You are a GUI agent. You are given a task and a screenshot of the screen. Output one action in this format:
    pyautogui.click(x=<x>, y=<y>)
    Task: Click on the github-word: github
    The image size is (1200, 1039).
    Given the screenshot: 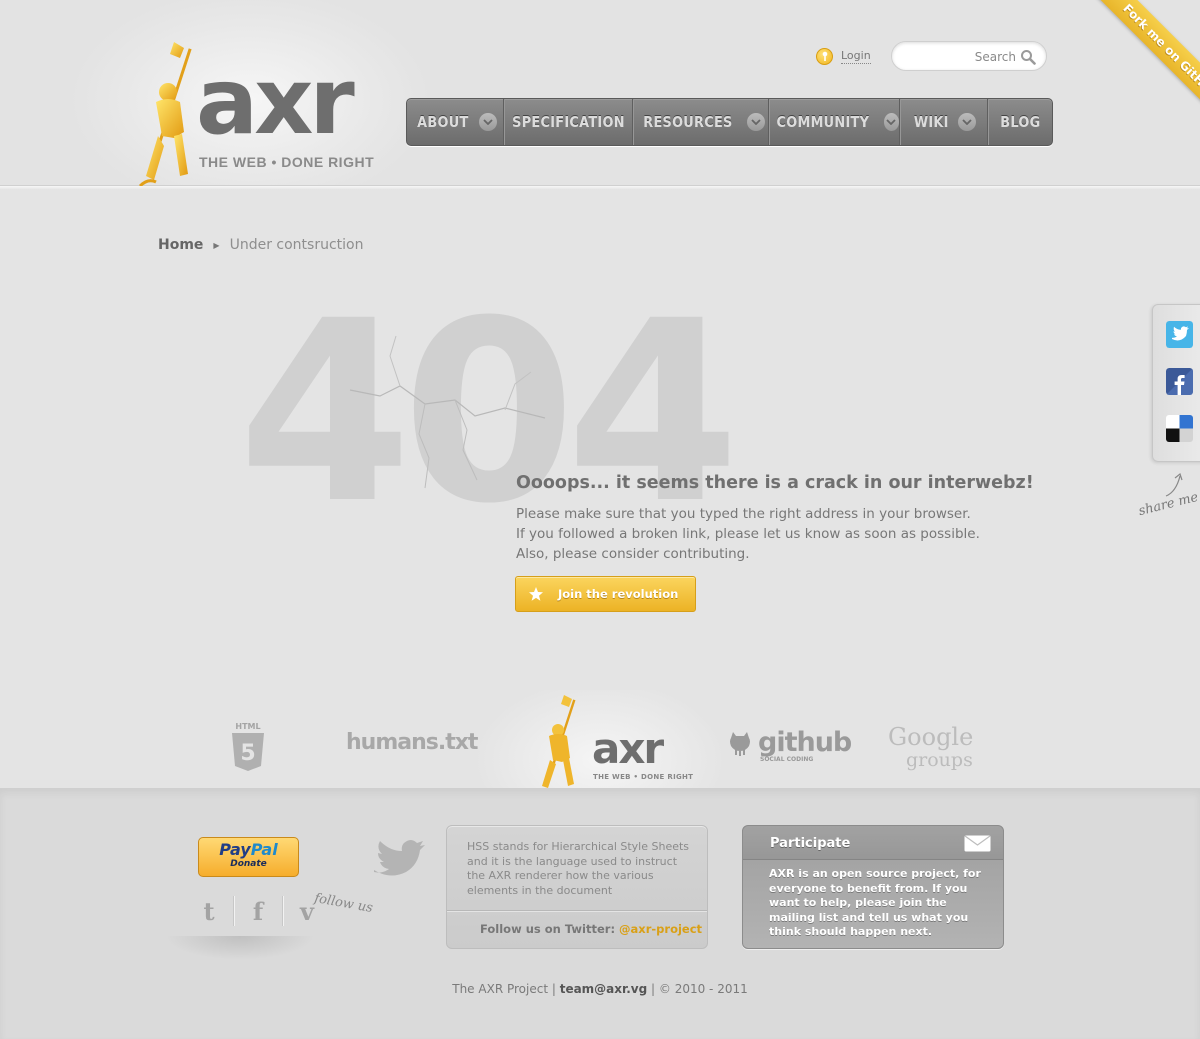 What is the action you would take?
    pyautogui.click(x=805, y=742)
    